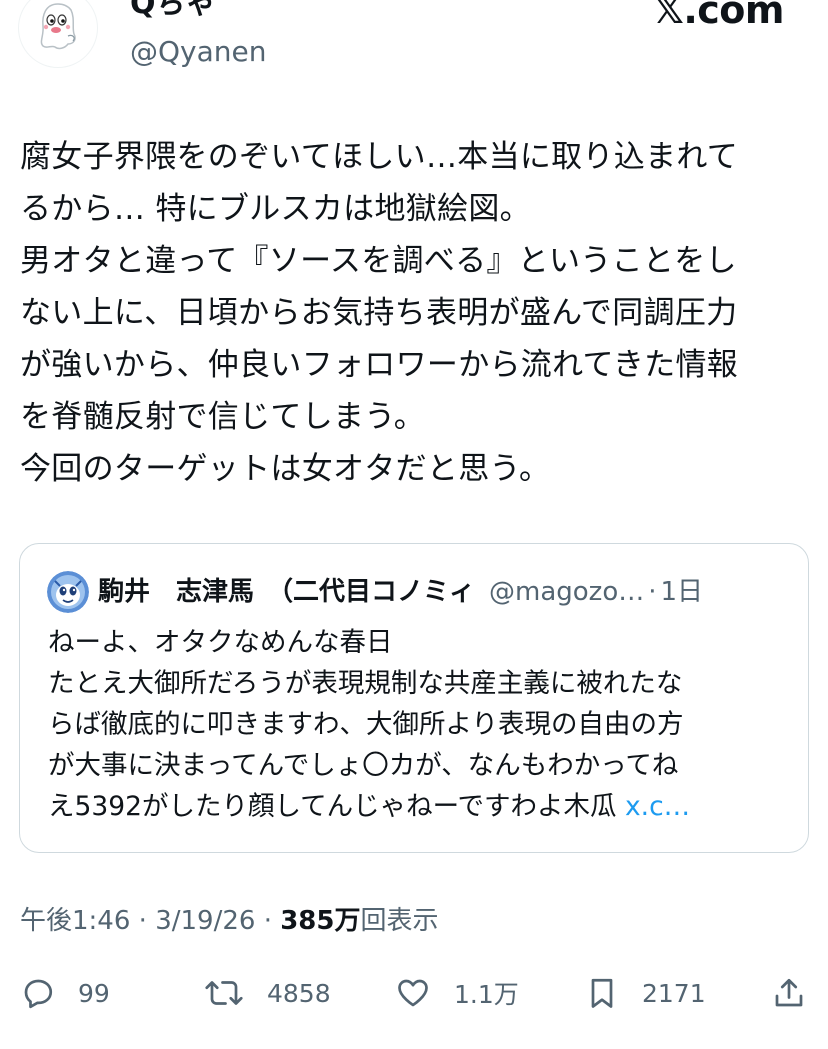  Describe the element at coordinates (38, 993) in the screenshot. I see `reply-icon` at that location.